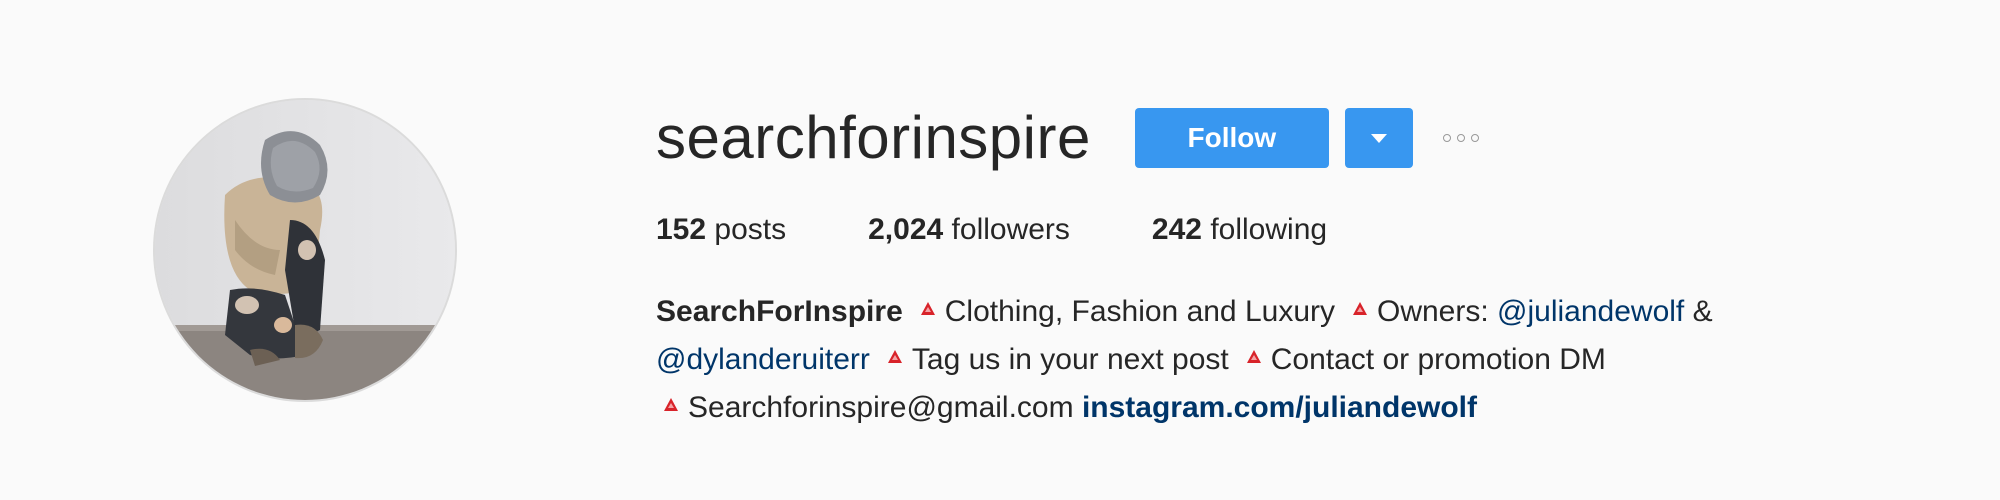  I want to click on profile-avatar, so click(305, 250).